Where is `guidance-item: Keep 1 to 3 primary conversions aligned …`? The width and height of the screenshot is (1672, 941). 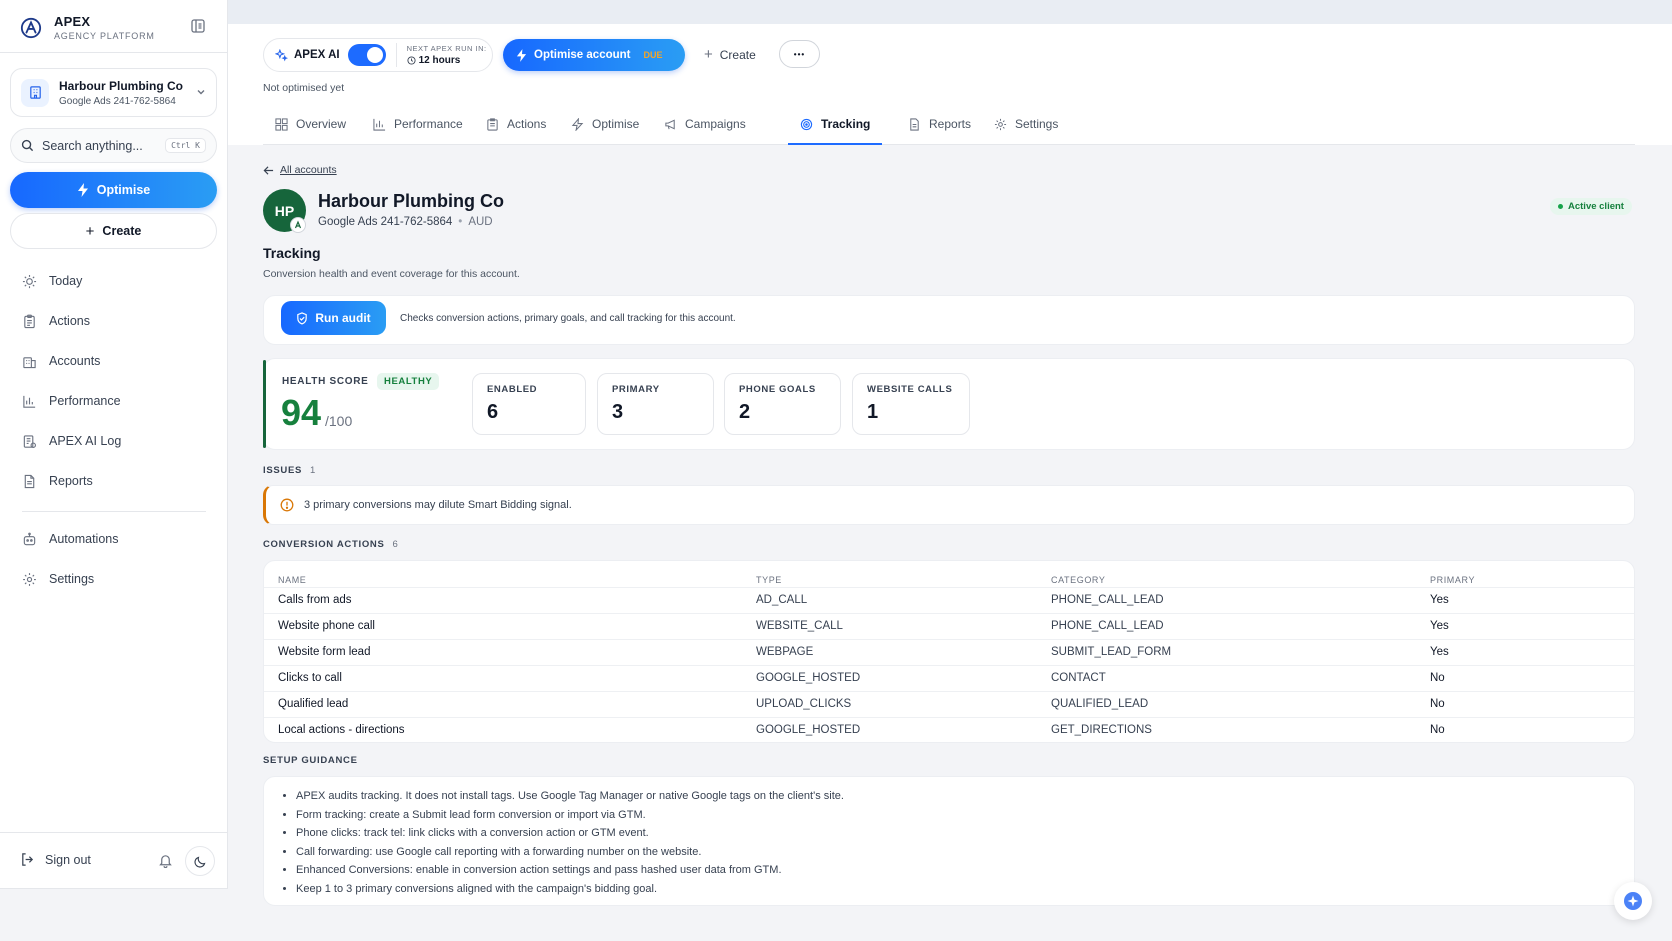
guidance-item: Keep 1 to 3 primary conversions aligned … is located at coordinates (570, 889).